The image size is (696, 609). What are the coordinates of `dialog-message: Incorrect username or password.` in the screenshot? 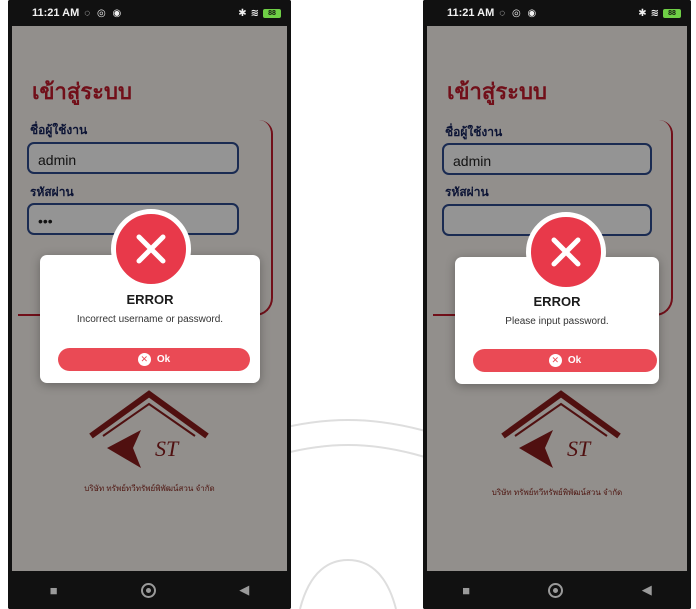 It's located at (150, 319).